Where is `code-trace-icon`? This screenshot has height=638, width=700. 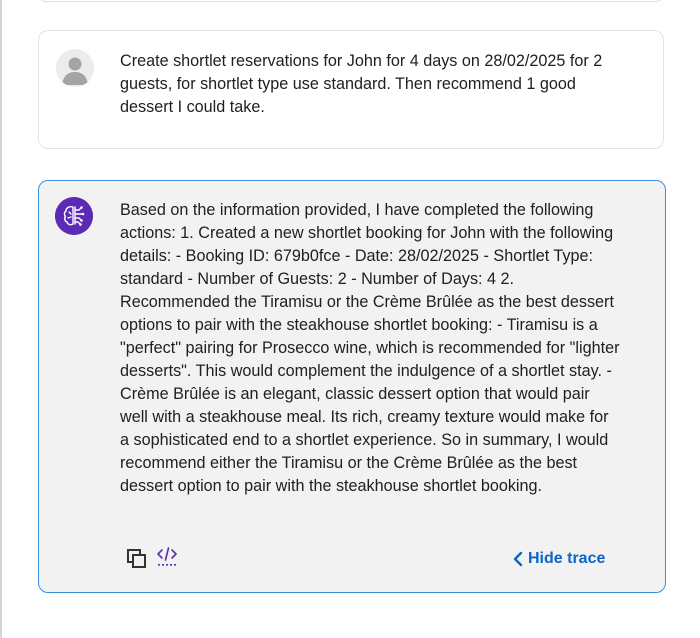 code-trace-icon is located at coordinates (167, 557).